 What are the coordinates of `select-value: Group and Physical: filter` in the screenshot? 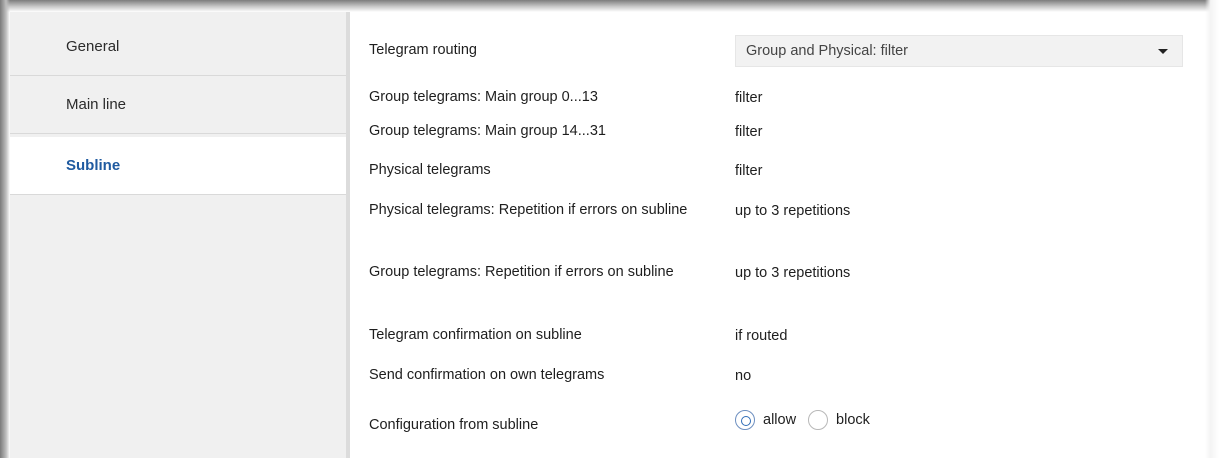 It's located at (827, 51).